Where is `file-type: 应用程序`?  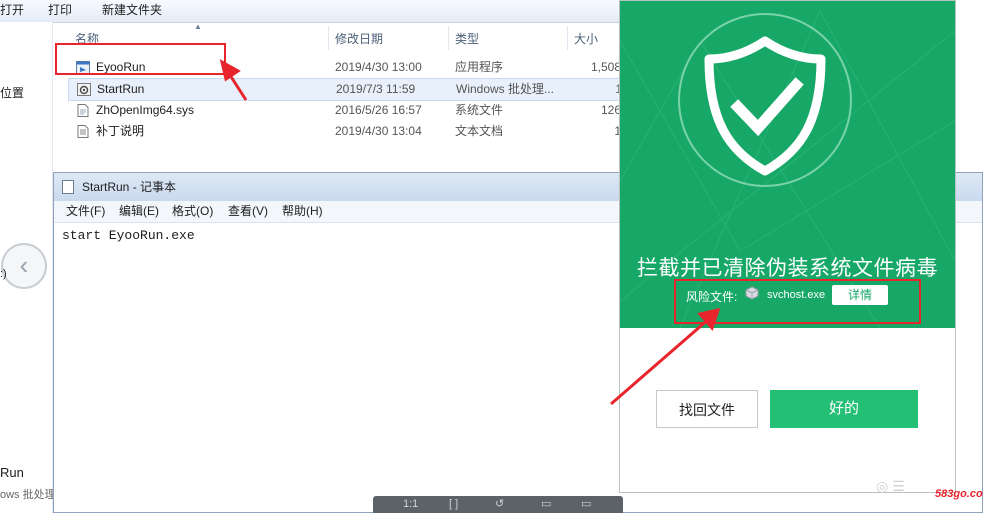 file-type: 应用程序 is located at coordinates (479, 67).